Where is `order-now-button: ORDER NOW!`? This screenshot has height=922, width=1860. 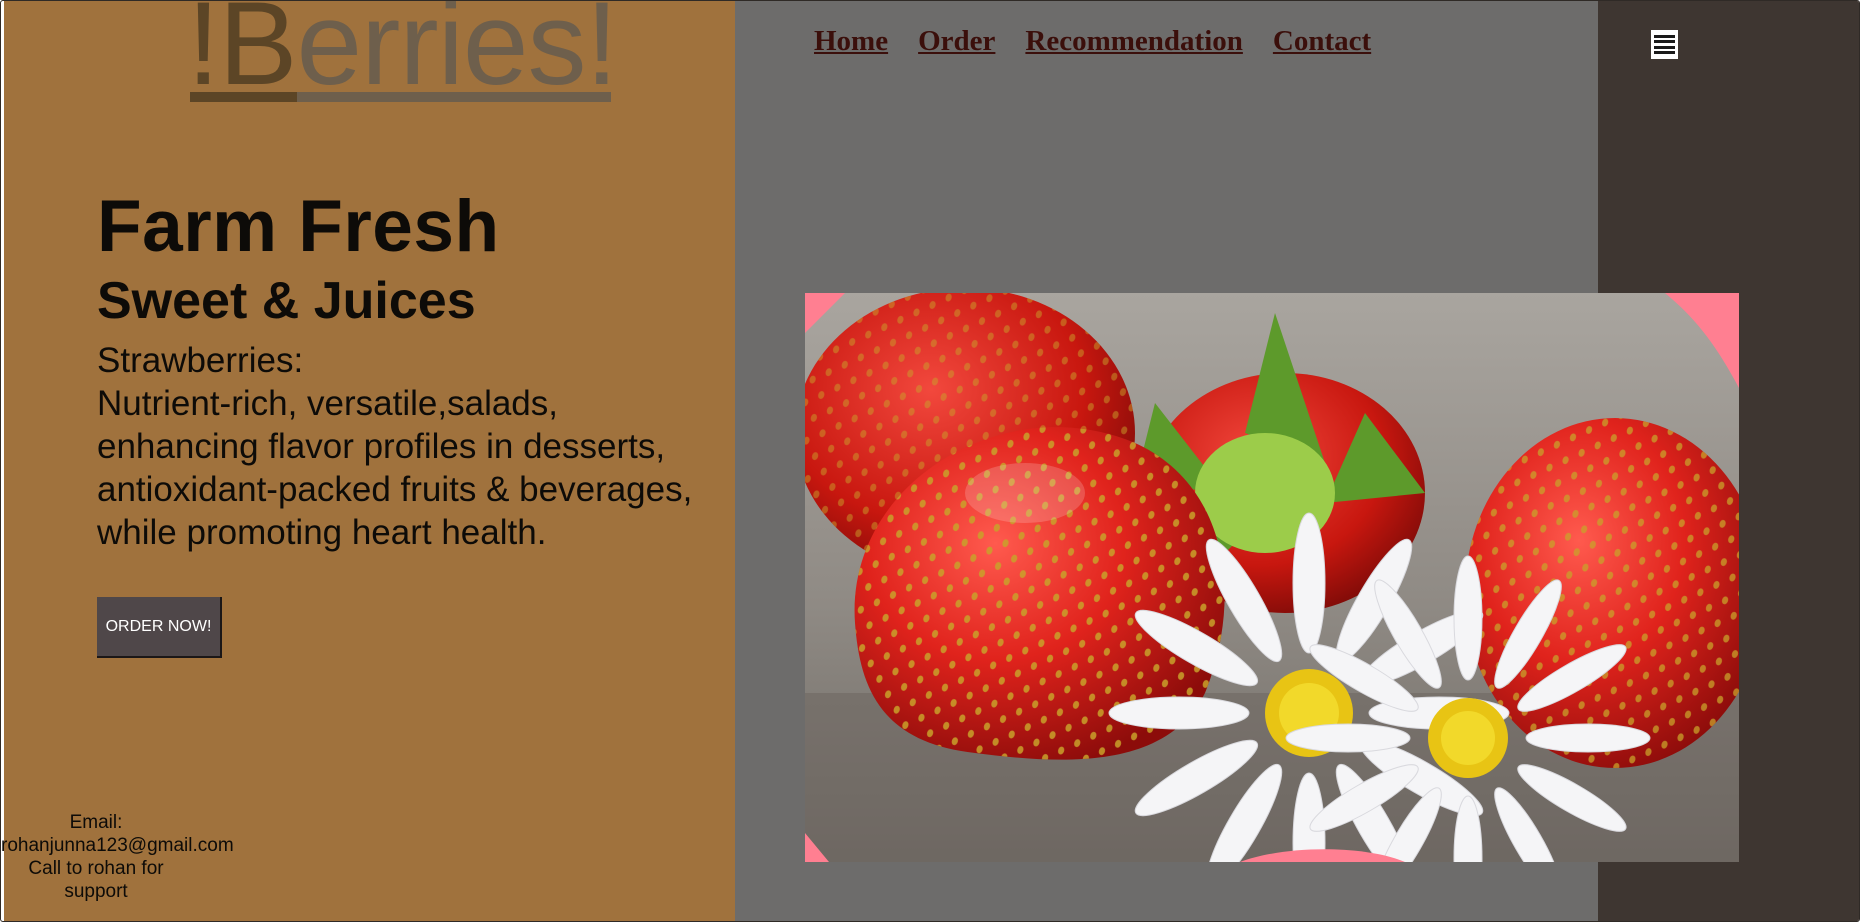
order-now-button: ORDER NOW! is located at coordinates (159, 627).